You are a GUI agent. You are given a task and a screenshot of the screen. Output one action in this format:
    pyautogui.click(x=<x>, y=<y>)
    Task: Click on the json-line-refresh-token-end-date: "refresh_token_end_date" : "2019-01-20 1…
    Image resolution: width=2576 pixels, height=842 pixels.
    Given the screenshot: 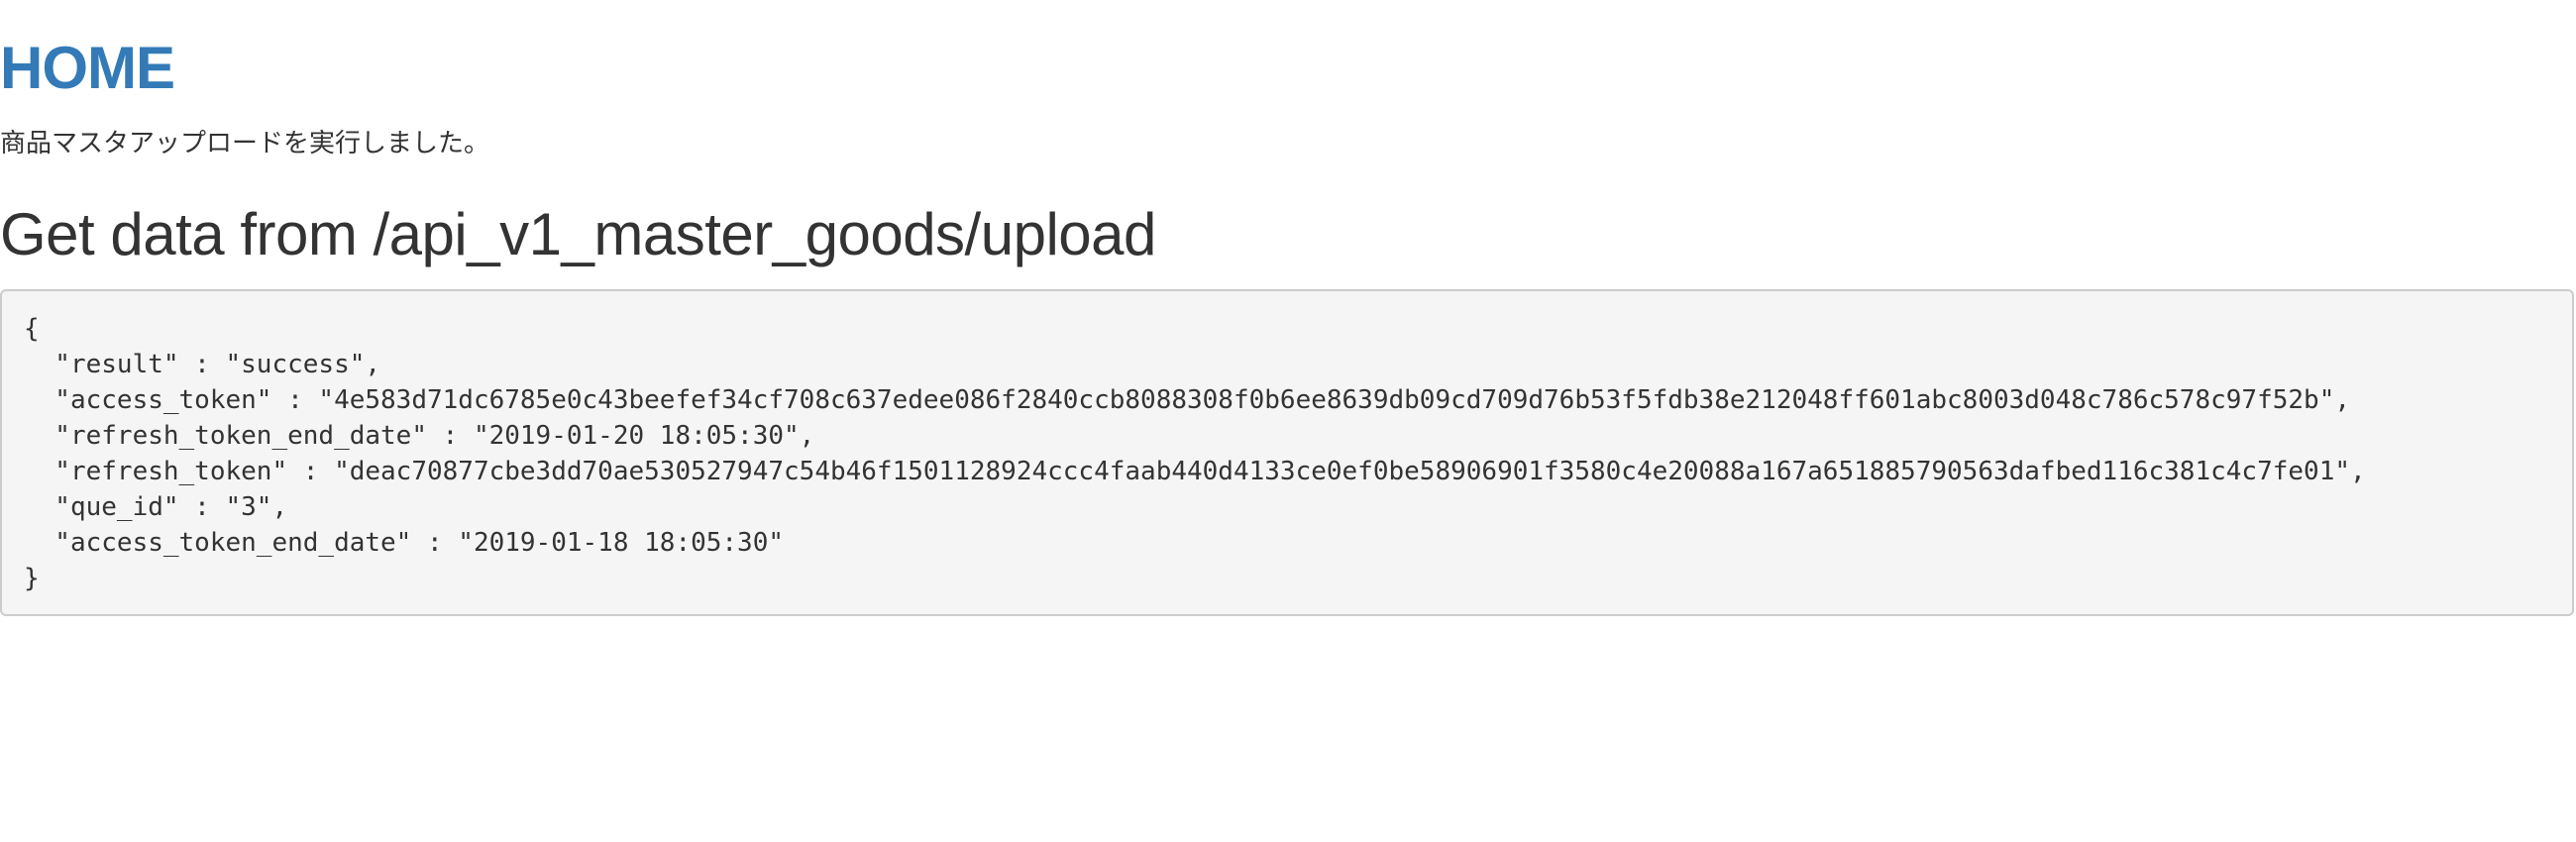 What is the action you would take?
    pyautogui.click(x=419, y=436)
    